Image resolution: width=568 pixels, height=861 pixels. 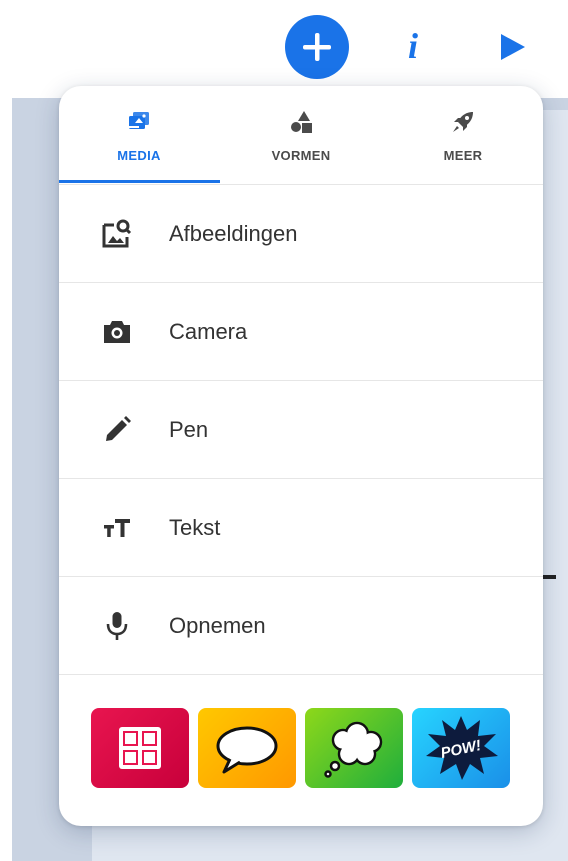 I want to click on menu-item-label: Tekst, so click(x=195, y=527).